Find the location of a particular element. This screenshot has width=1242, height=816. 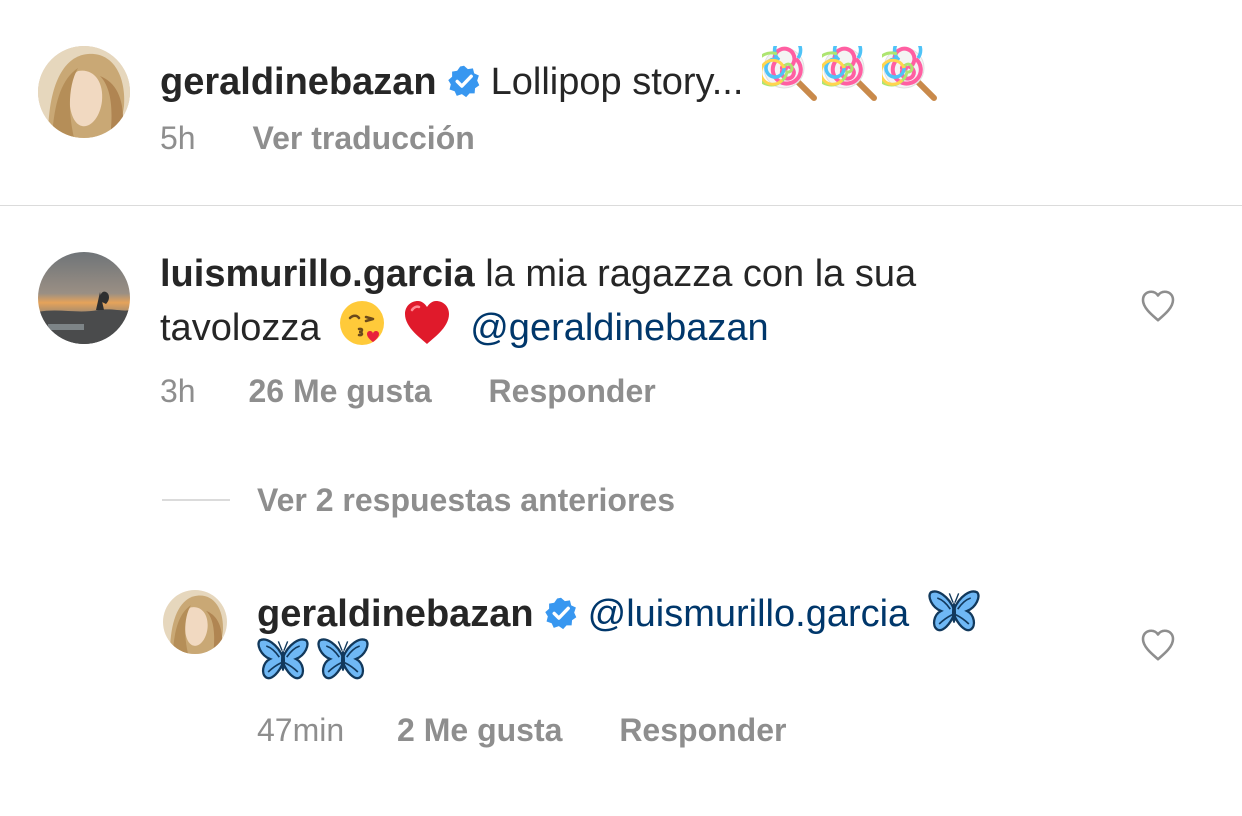

comment-text-2: tavolozza is located at coordinates (240, 328).